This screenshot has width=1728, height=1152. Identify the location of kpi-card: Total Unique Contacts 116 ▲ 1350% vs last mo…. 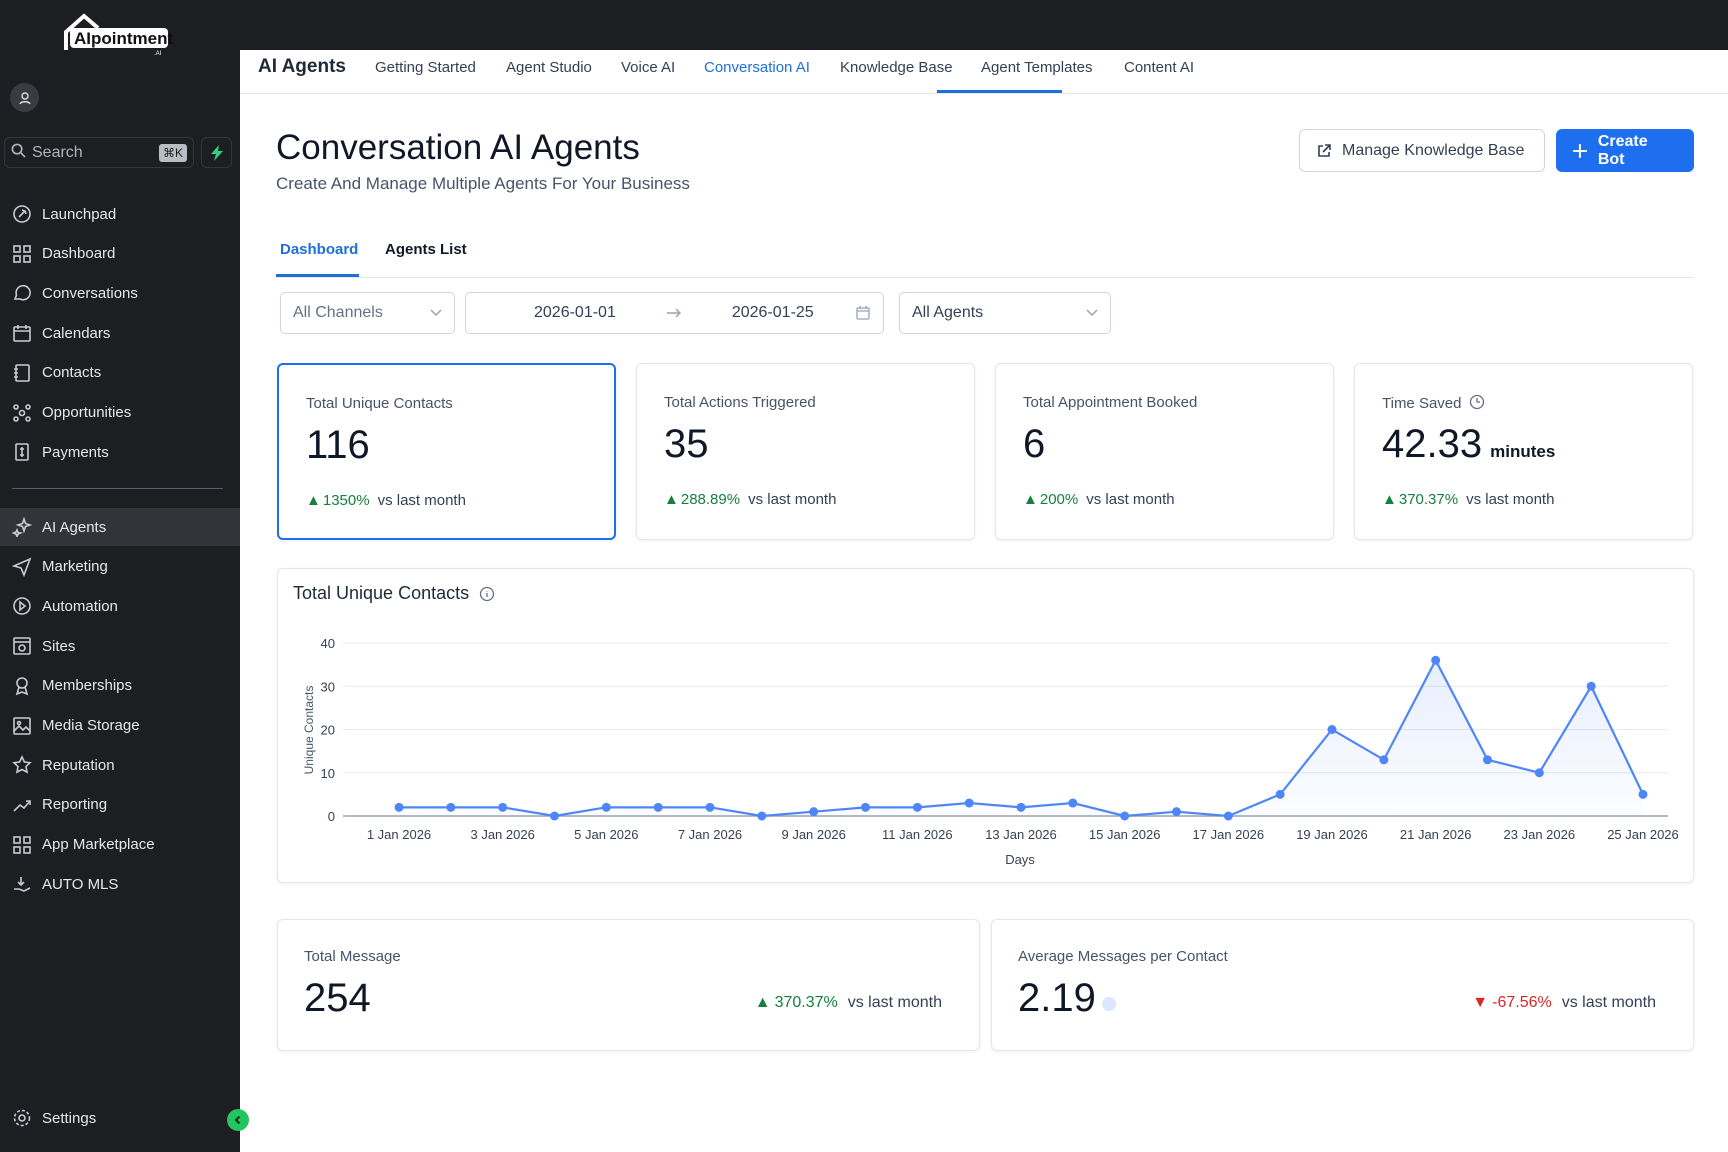
(446, 451).